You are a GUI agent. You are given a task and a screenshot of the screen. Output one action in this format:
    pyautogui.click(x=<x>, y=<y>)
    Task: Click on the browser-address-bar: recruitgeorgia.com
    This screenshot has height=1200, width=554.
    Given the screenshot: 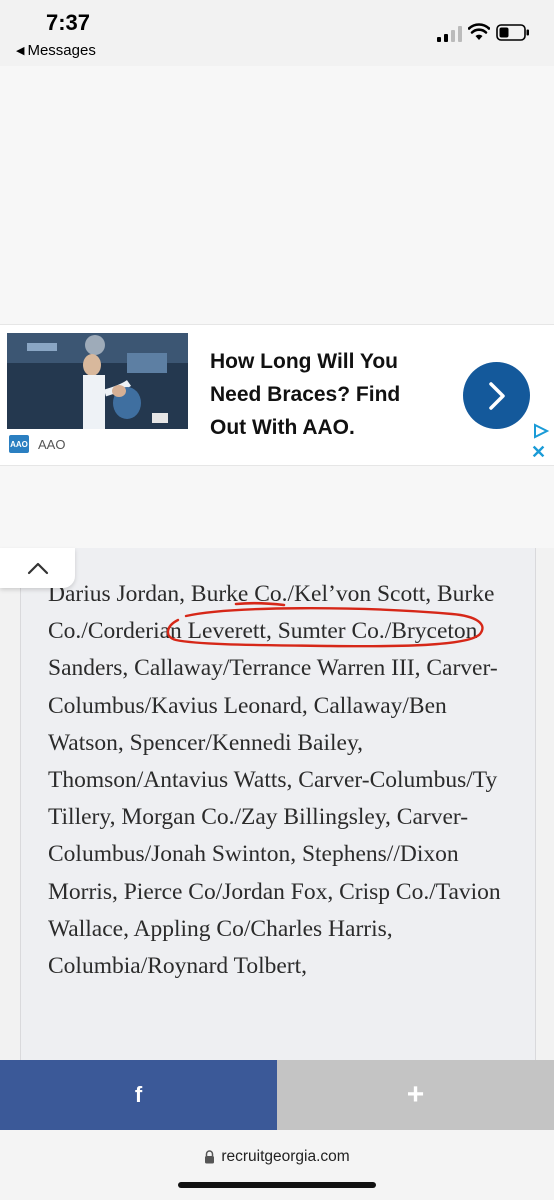 What is the action you would take?
    pyautogui.click(x=277, y=1165)
    